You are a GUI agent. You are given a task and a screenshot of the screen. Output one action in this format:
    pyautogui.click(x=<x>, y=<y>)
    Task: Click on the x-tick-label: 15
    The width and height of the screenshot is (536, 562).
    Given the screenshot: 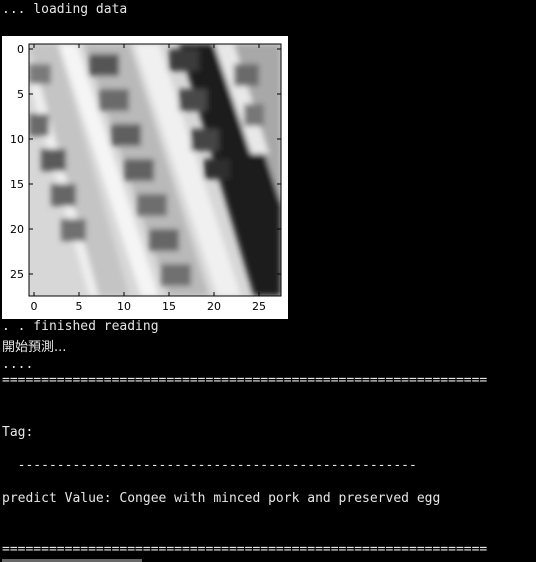 What is the action you would take?
    pyautogui.click(x=169, y=306)
    